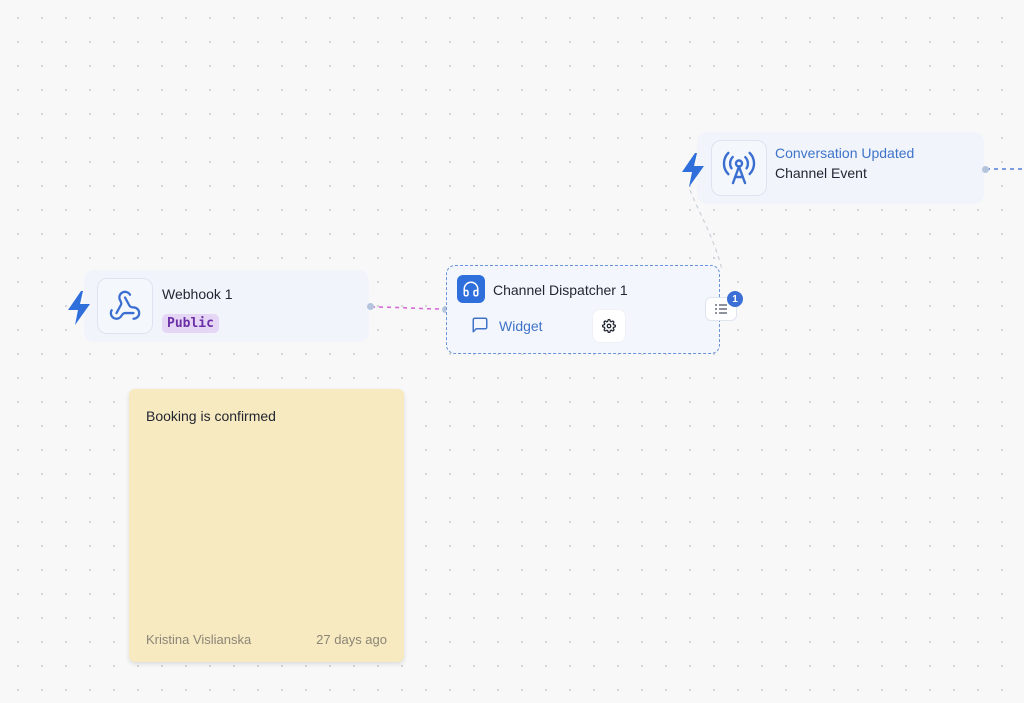  I want to click on webhook-node: Webhook 1 Public, so click(226, 306).